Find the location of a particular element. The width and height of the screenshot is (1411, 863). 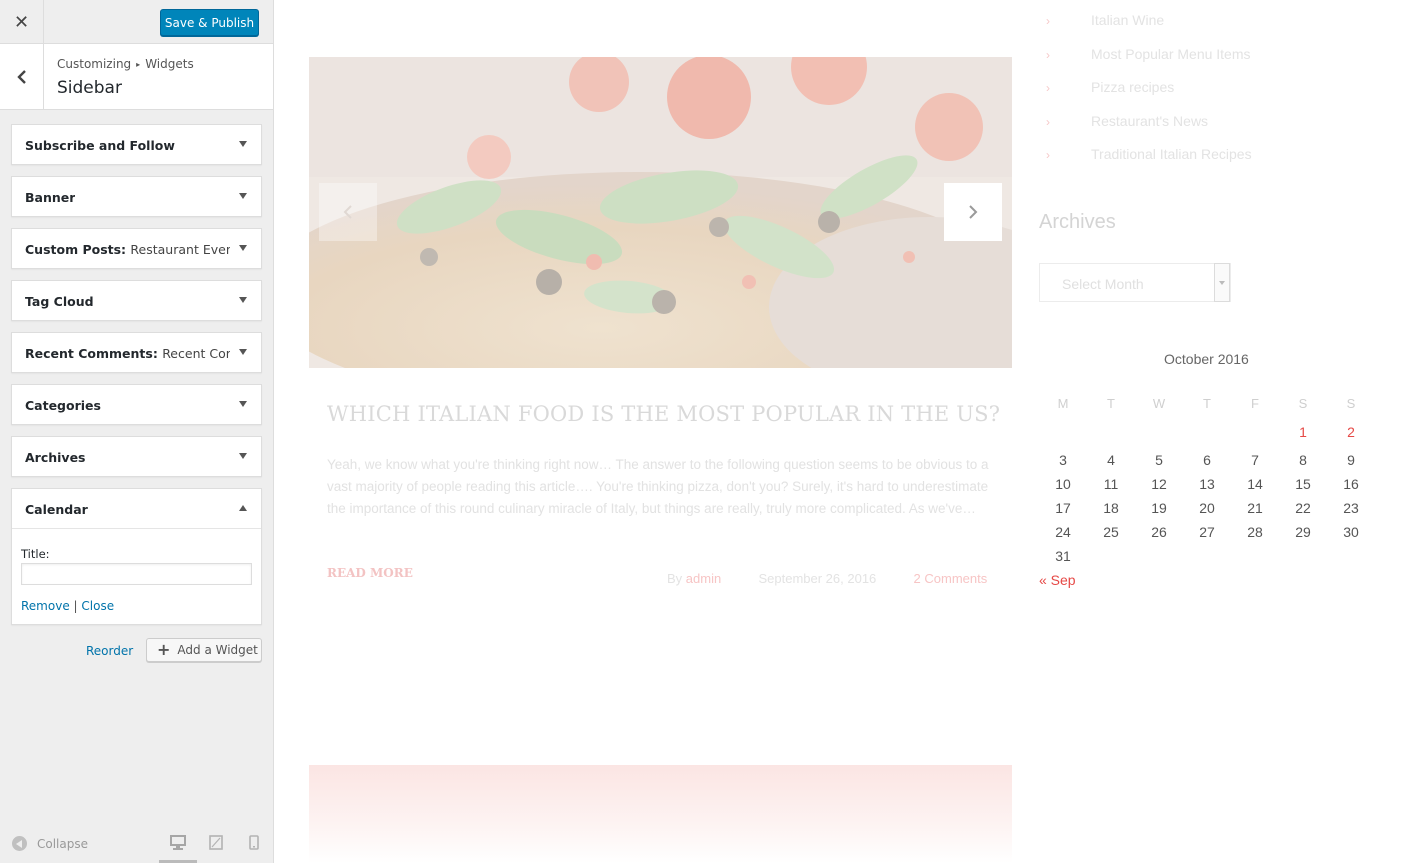

widget-custom-posts: Custom Posts: Restaurant Events is located at coordinates (136, 248).